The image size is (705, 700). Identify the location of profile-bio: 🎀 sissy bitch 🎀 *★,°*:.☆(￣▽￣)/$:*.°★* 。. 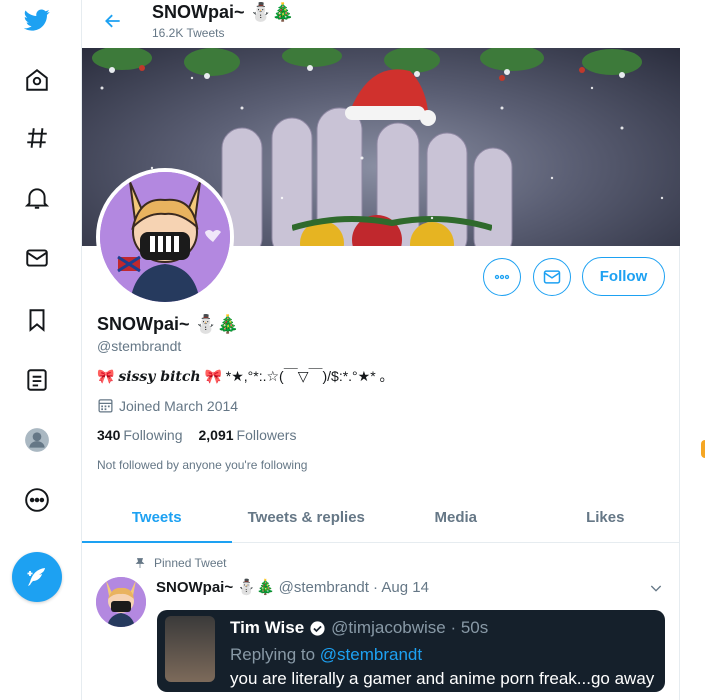
(245, 376).